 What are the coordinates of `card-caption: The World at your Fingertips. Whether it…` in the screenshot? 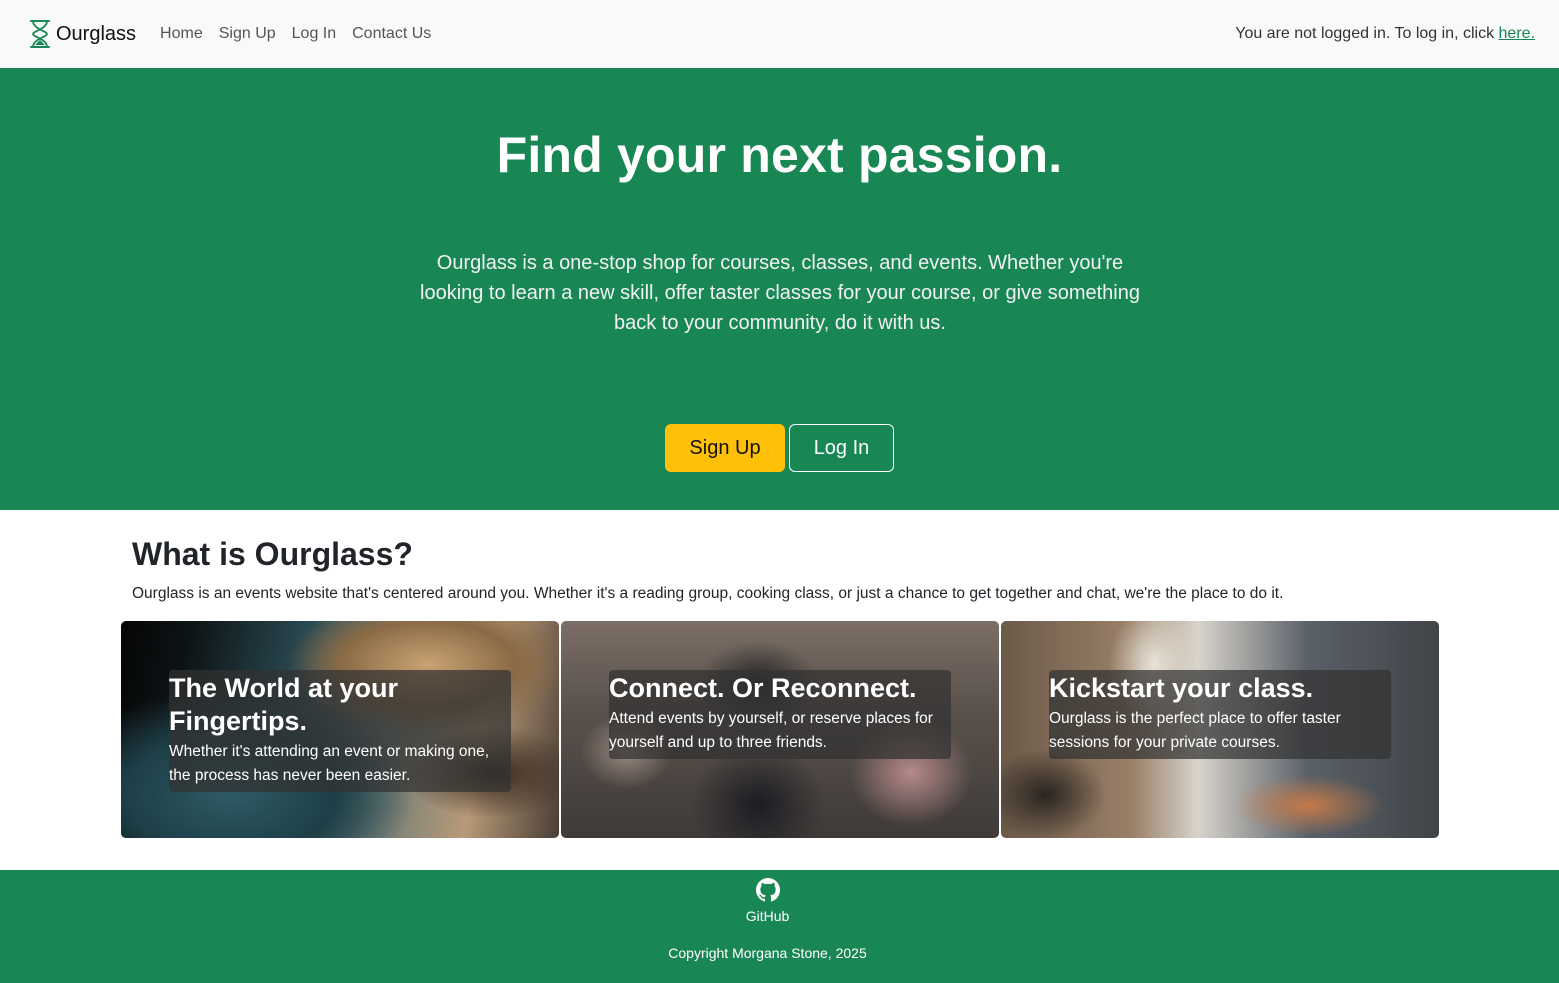 It's located at (340, 731).